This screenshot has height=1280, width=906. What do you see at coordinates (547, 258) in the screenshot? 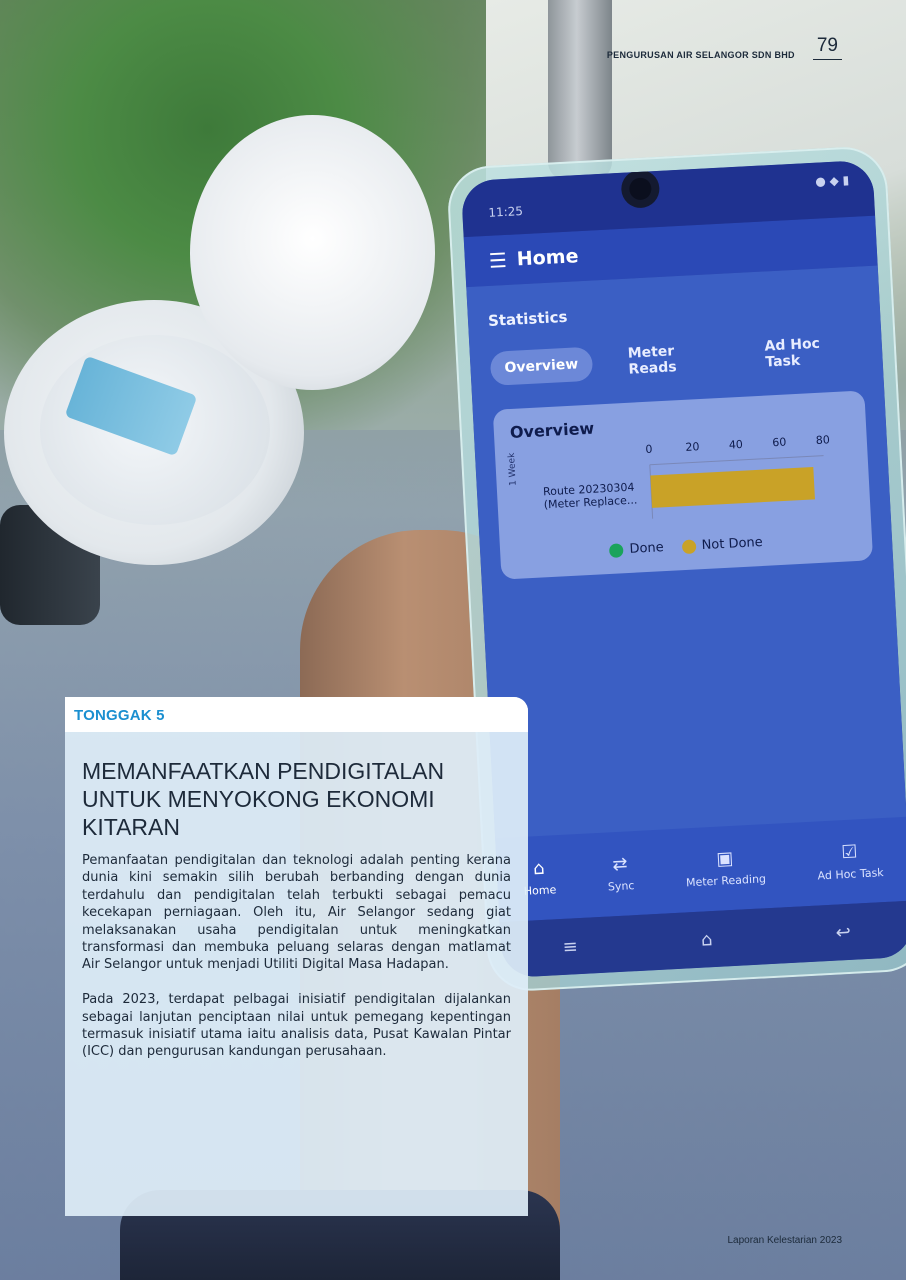
I see `app-header-title: Home` at bounding box center [547, 258].